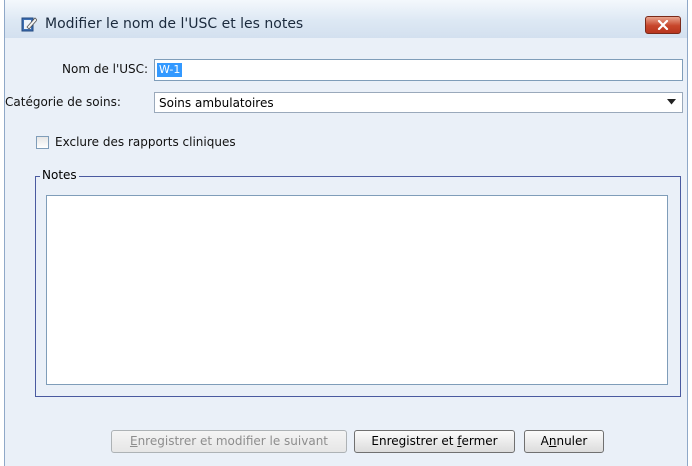 This screenshot has height=466, width=692. I want to click on close-icon, so click(663, 25).